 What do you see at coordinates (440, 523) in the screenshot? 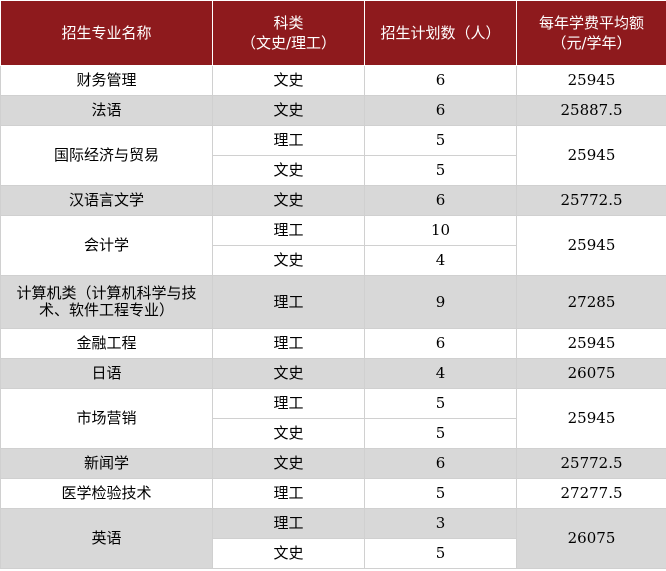
I see `plan-cell: 3` at bounding box center [440, 523].